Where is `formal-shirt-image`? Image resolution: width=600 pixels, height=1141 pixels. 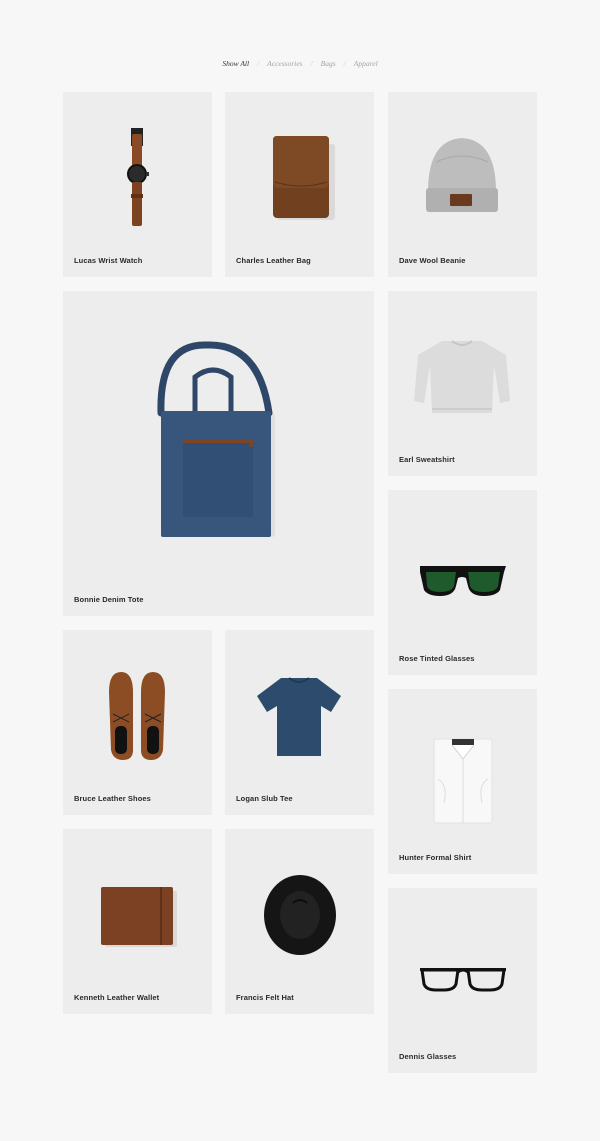 formal-shirt-image is located at coordinates (463, 781).